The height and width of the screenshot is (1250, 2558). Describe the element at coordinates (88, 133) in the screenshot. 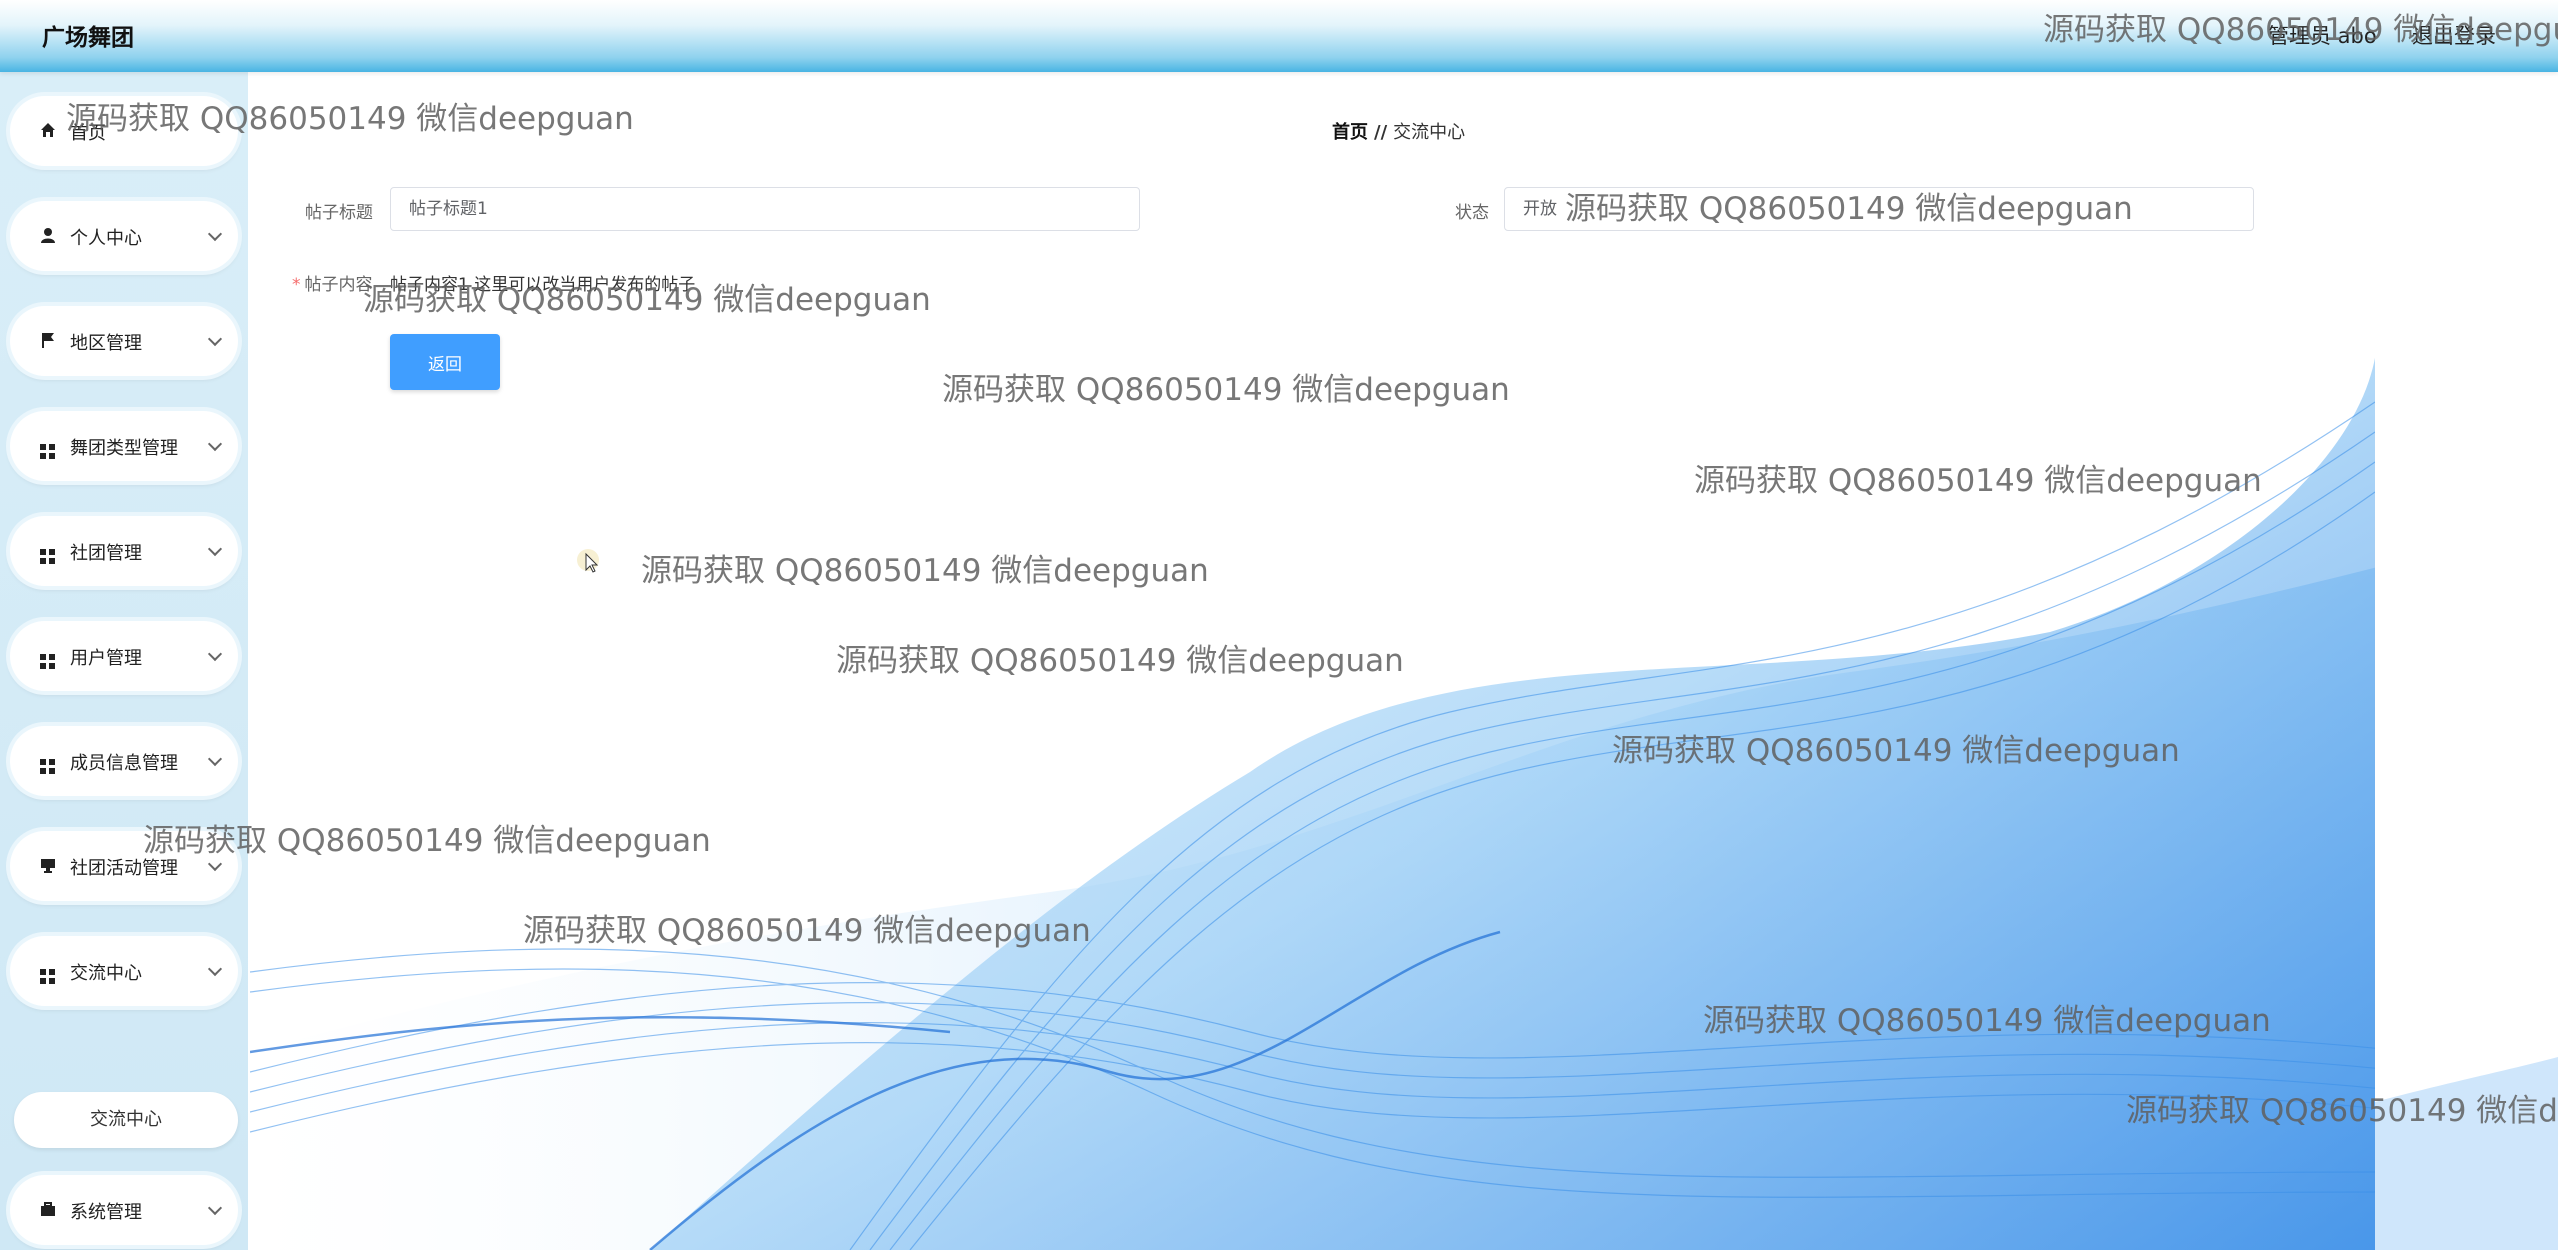

I see `sidebar-item-label: 首页` at that location.